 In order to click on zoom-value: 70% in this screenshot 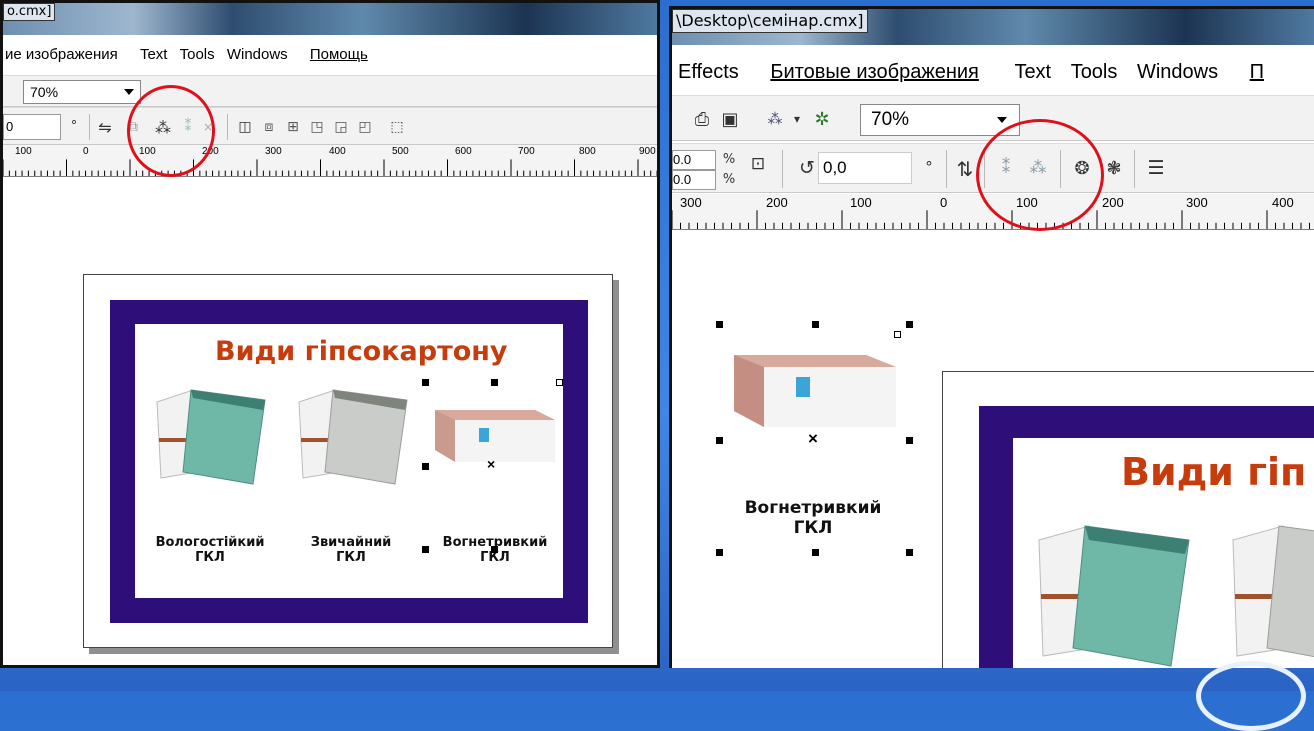, I will do `click(44, 92)`.